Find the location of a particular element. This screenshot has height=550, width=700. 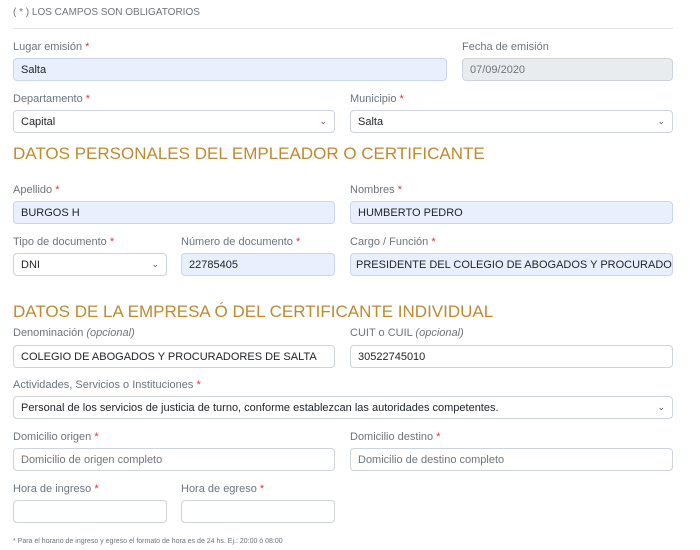

num-doc-label: Número de documento * is located at coordinates (241, 242).